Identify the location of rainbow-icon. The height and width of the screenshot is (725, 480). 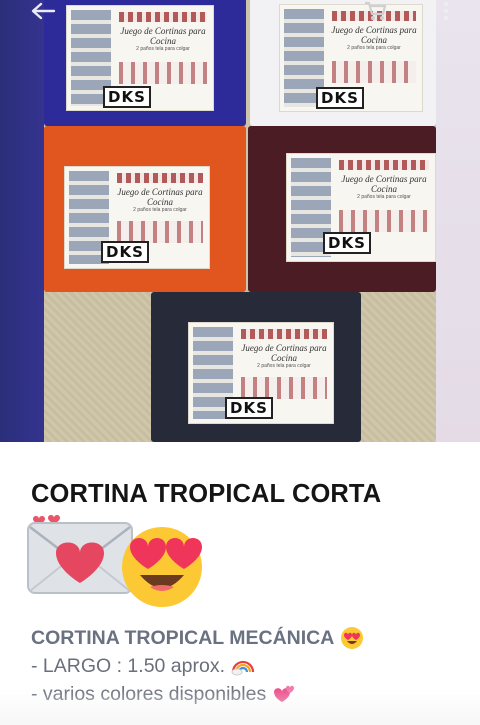
(243, 668).